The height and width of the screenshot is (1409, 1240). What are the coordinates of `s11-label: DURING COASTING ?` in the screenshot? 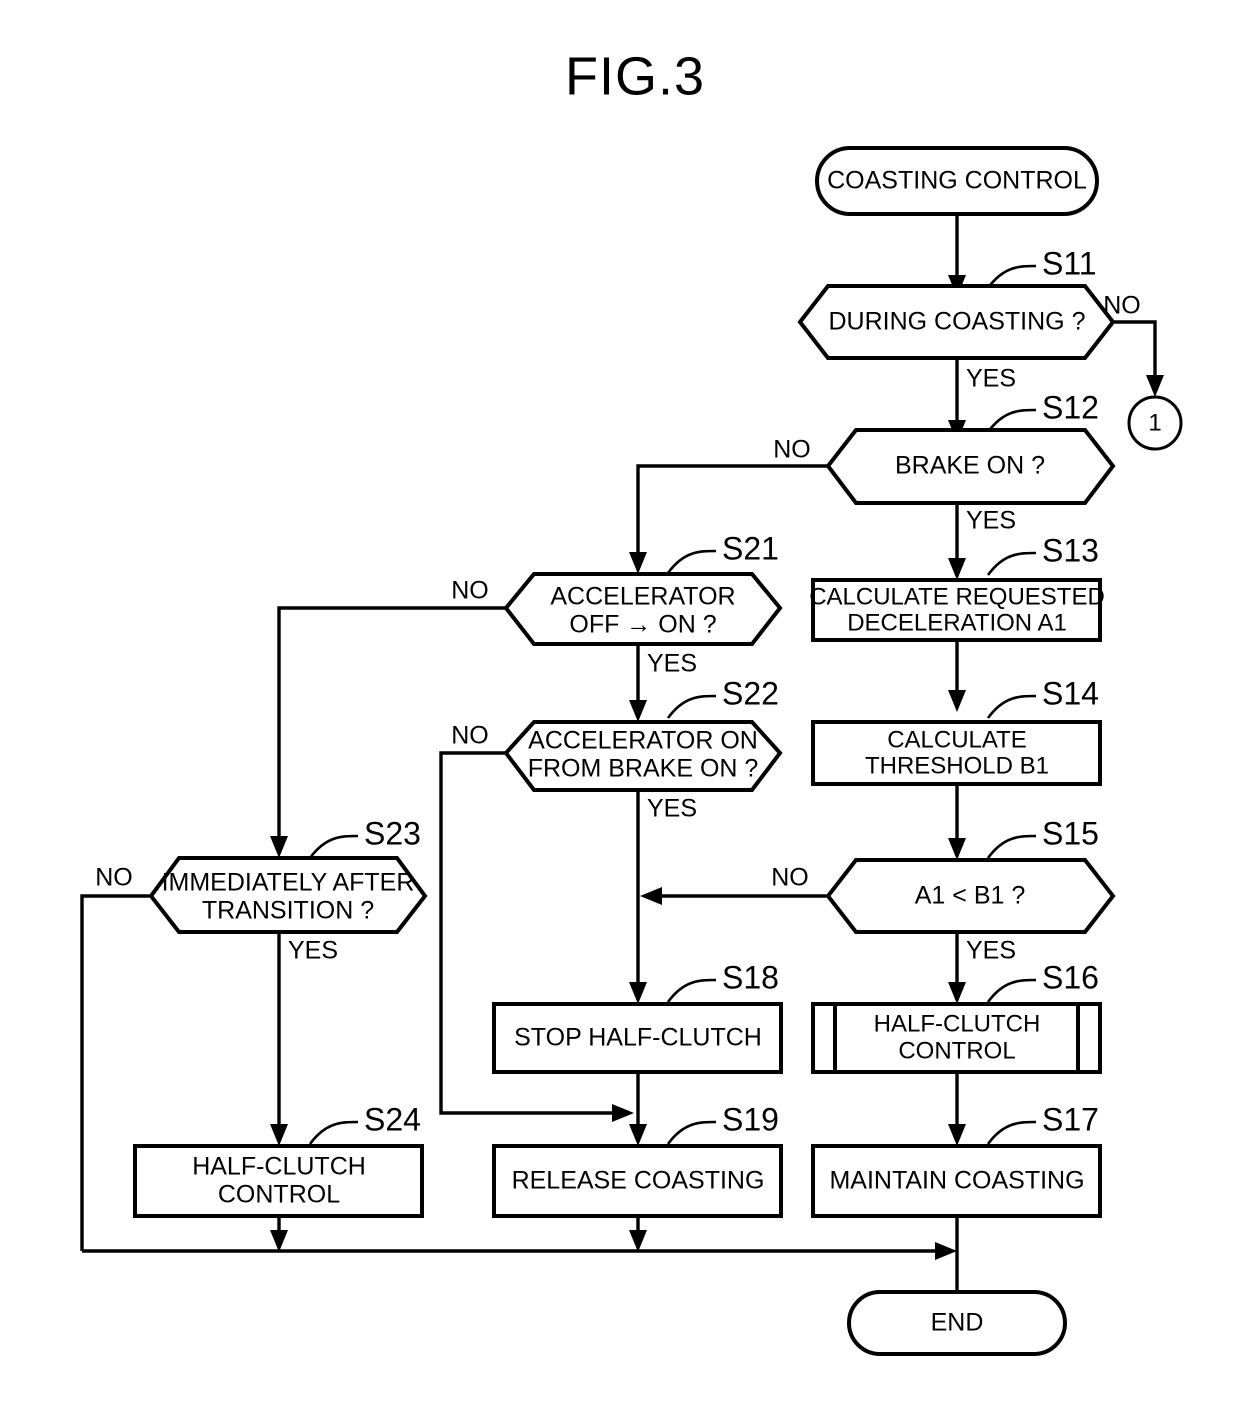 It's located at (957, 322).